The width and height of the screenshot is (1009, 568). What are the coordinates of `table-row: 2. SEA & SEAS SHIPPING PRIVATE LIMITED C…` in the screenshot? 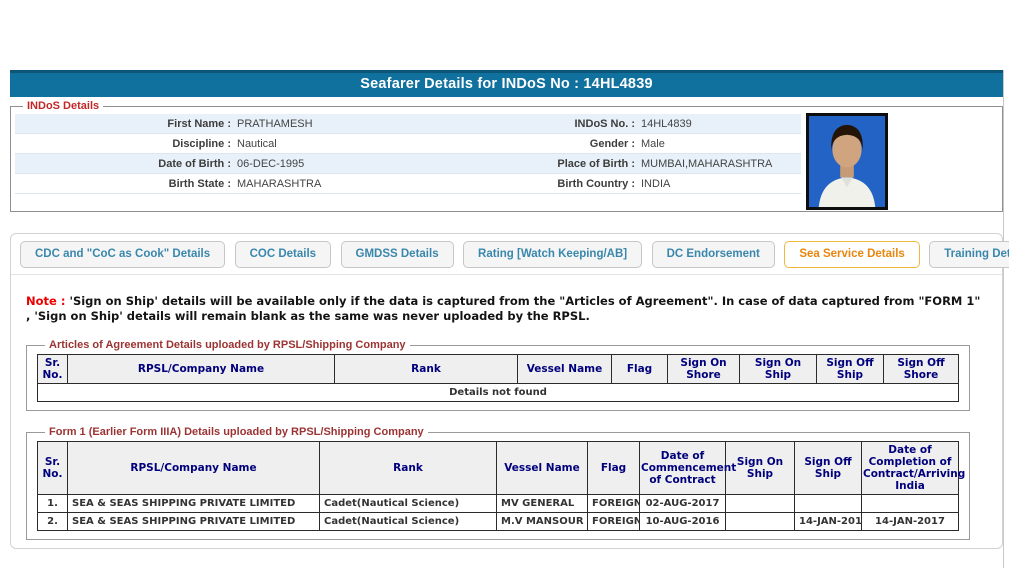 It's located at (498, 521).